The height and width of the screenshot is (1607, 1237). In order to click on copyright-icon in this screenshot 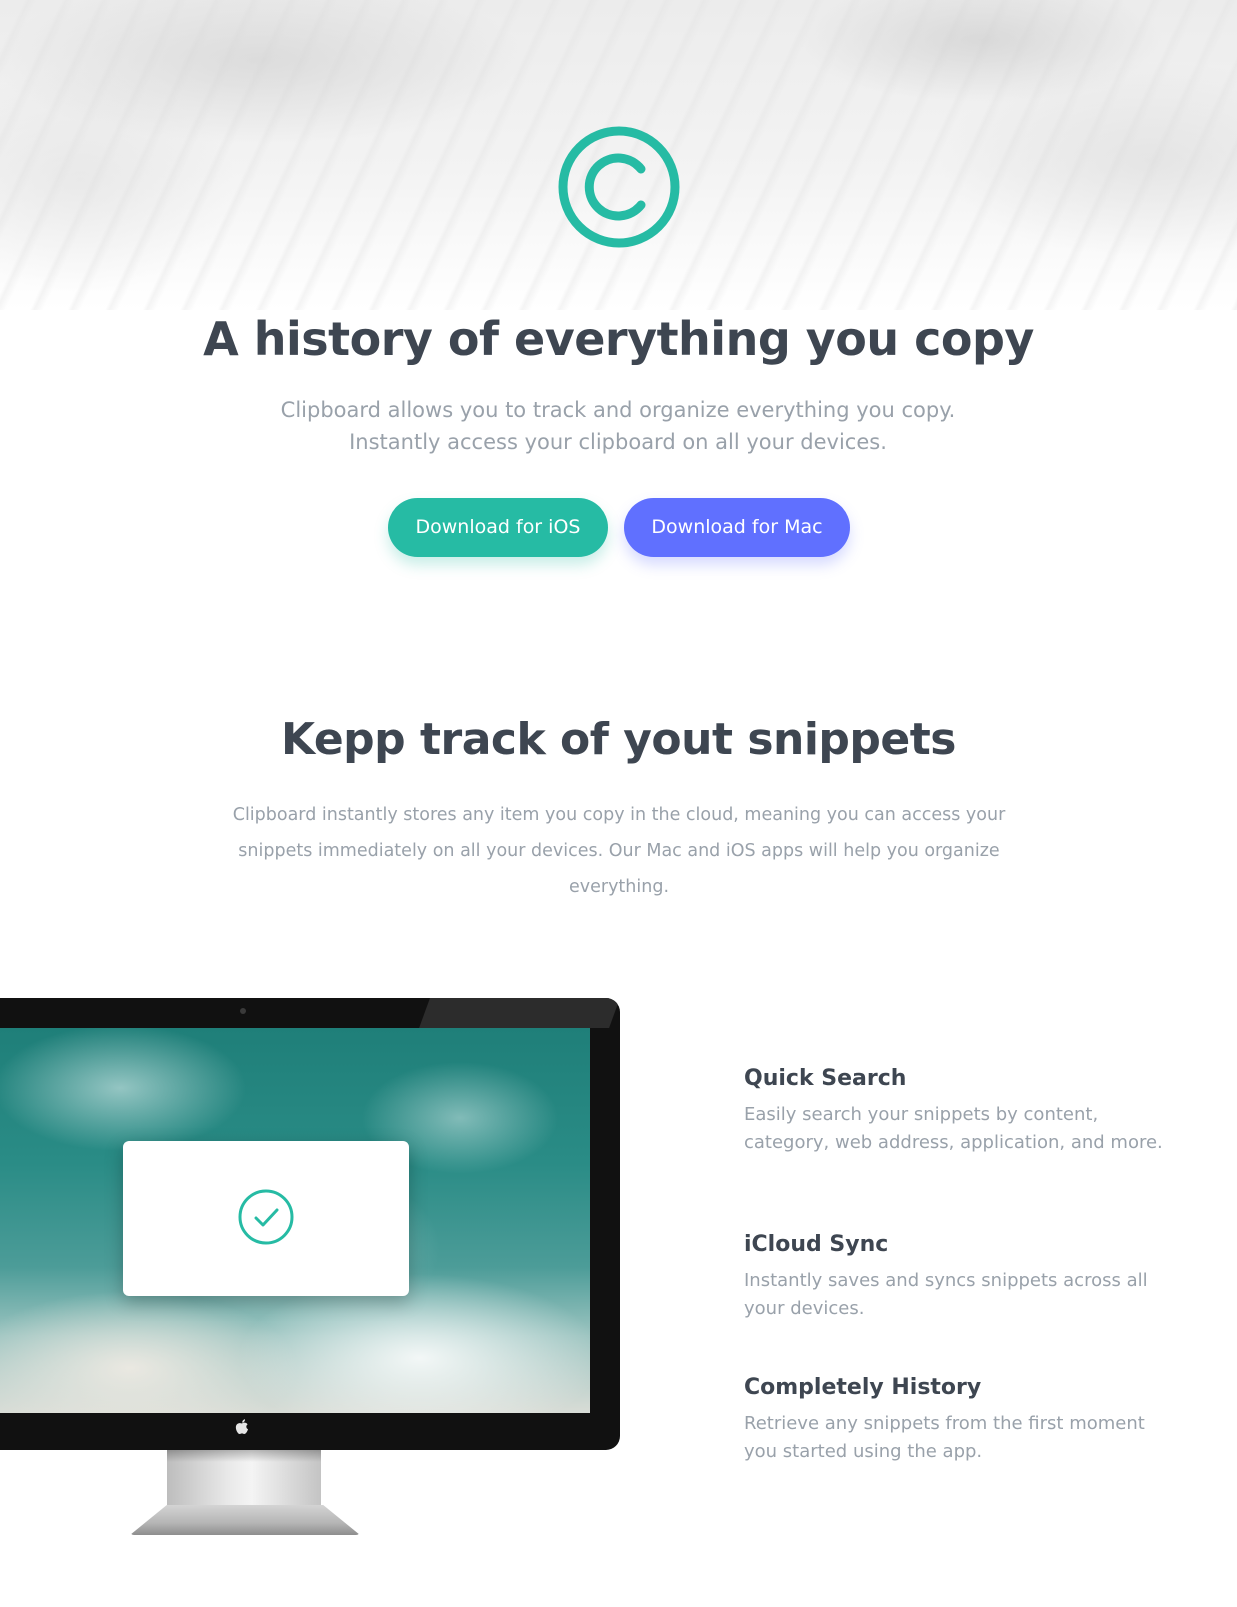, I will do `click(619, 187)`.